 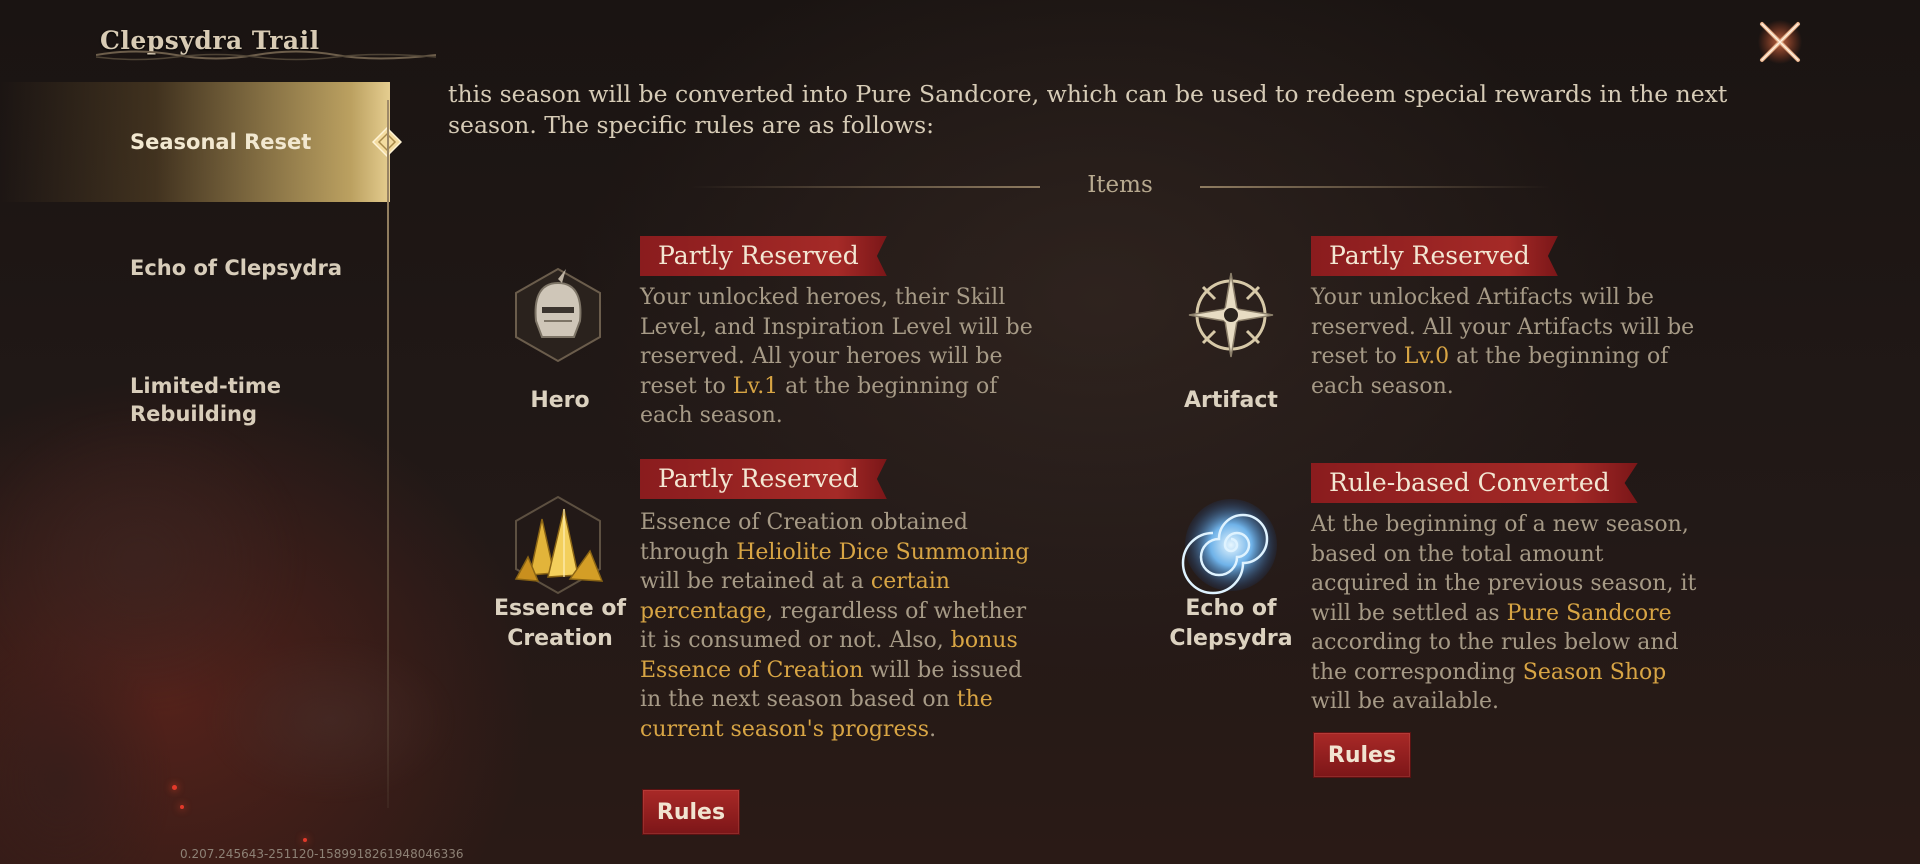 I want to click on ember-particle, so click(x=305, y=840).